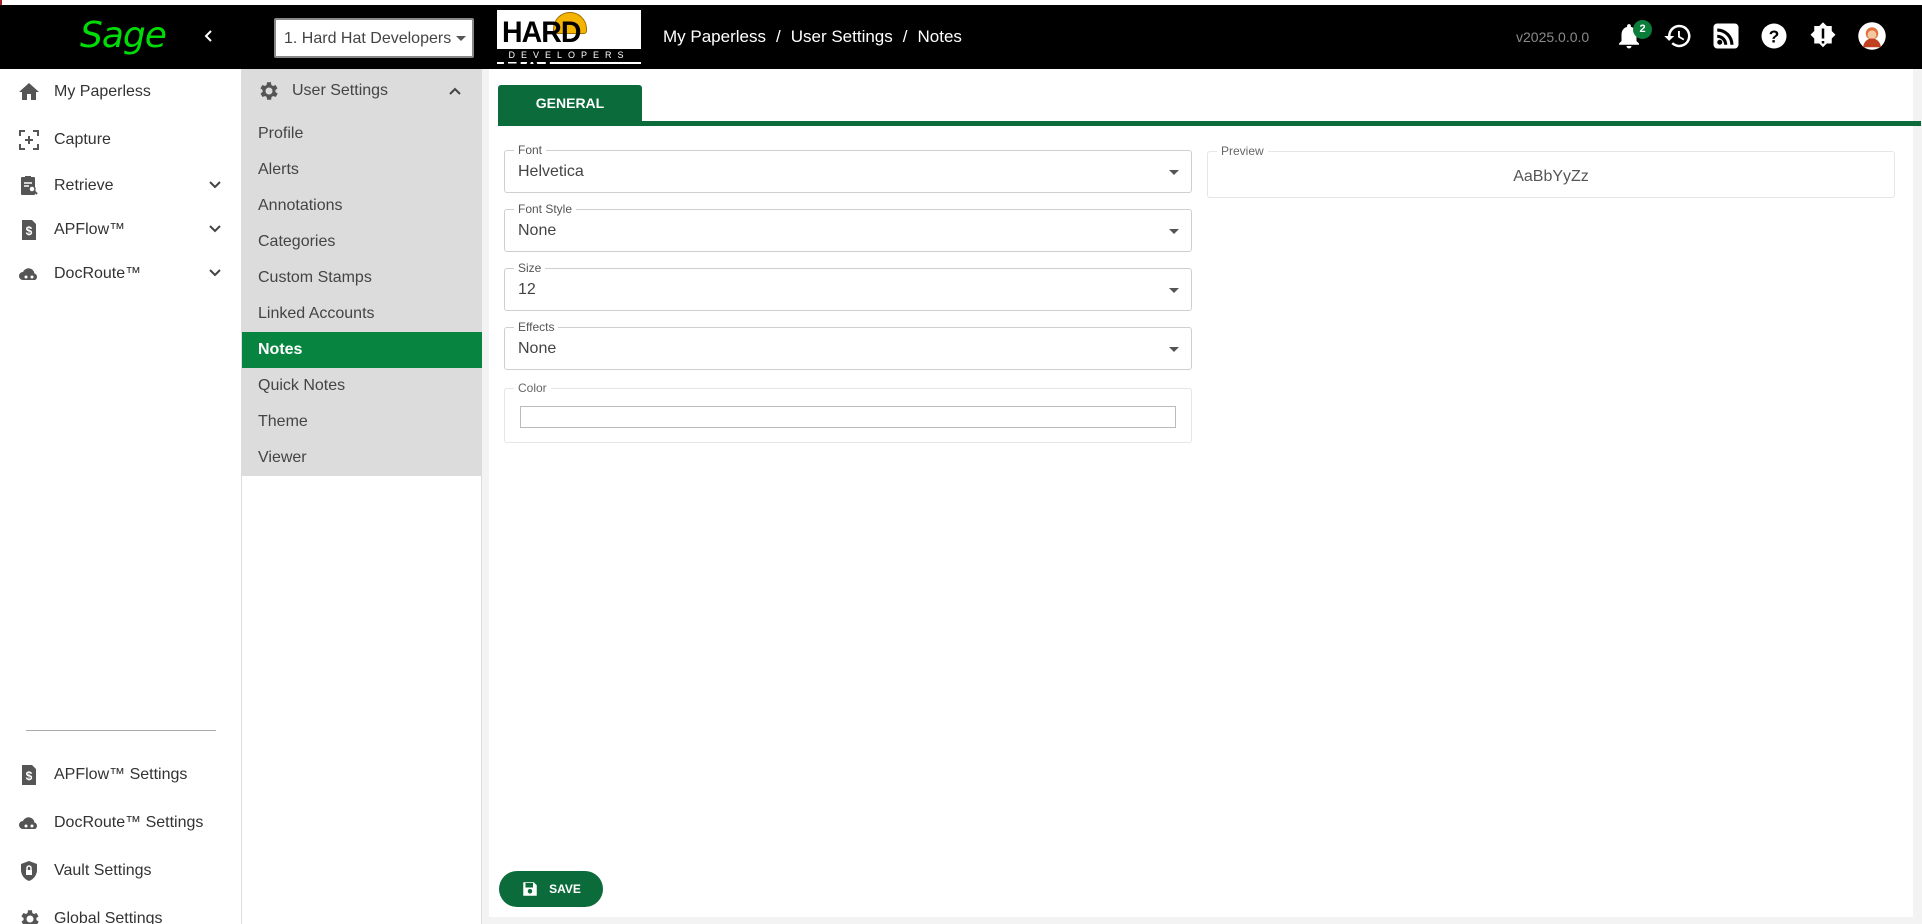 This screenshot has height=924, width=1922. I want to click on nav-docroute: DocRoute™, so click(121, 274).